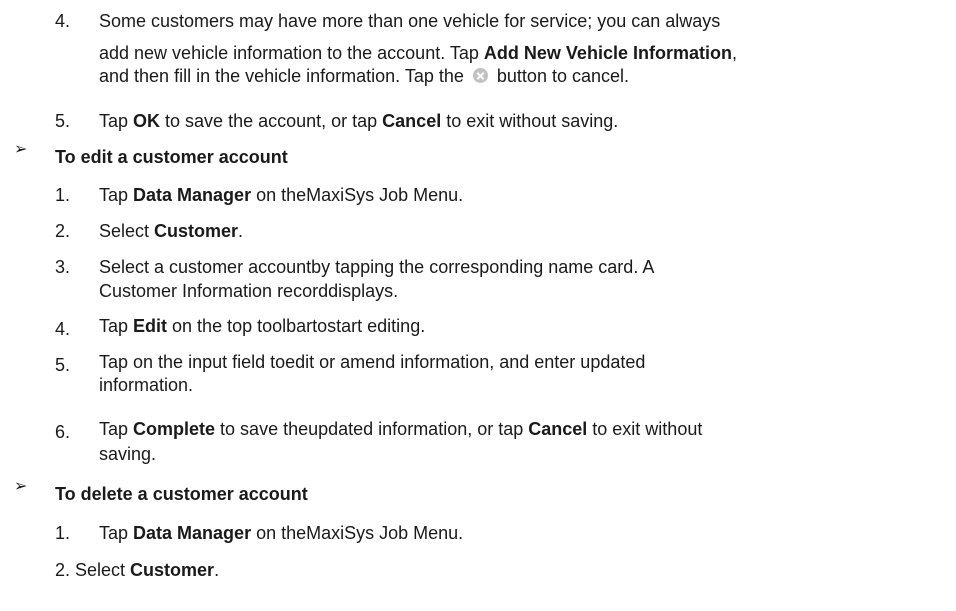  Describe the element at coordinates (249, 291) in the screenshot. I see `edit-step-3-line-2: Customer Information recorddisplays.` at that location.